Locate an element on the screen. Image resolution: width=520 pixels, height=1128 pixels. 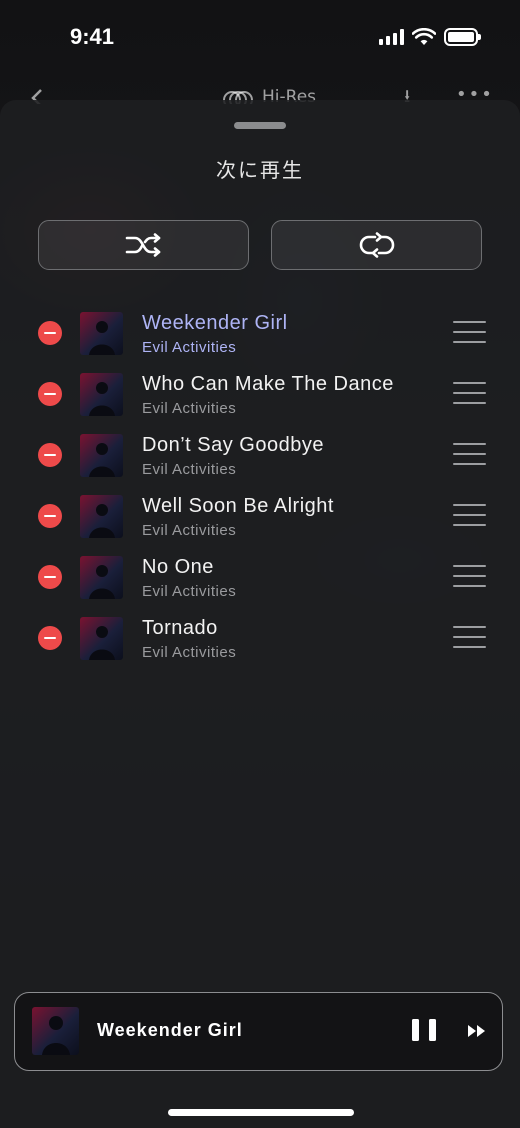
track-title: Don’t Say Goodbye is located at coordinates (233, 445).